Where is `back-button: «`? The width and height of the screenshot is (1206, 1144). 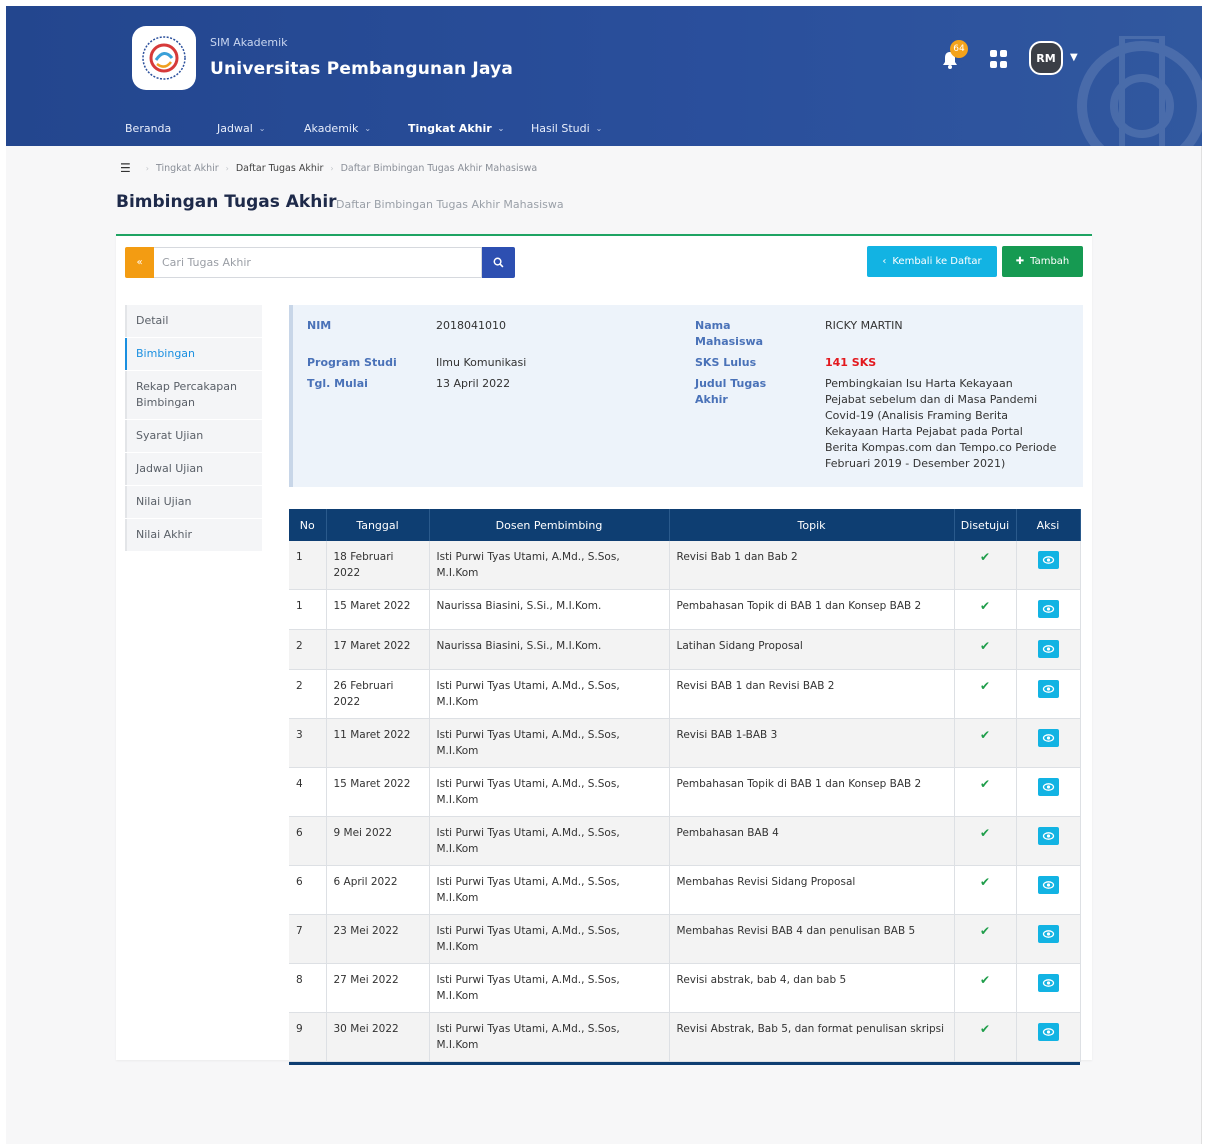
back-button: « is located at coordinates (139, 262).